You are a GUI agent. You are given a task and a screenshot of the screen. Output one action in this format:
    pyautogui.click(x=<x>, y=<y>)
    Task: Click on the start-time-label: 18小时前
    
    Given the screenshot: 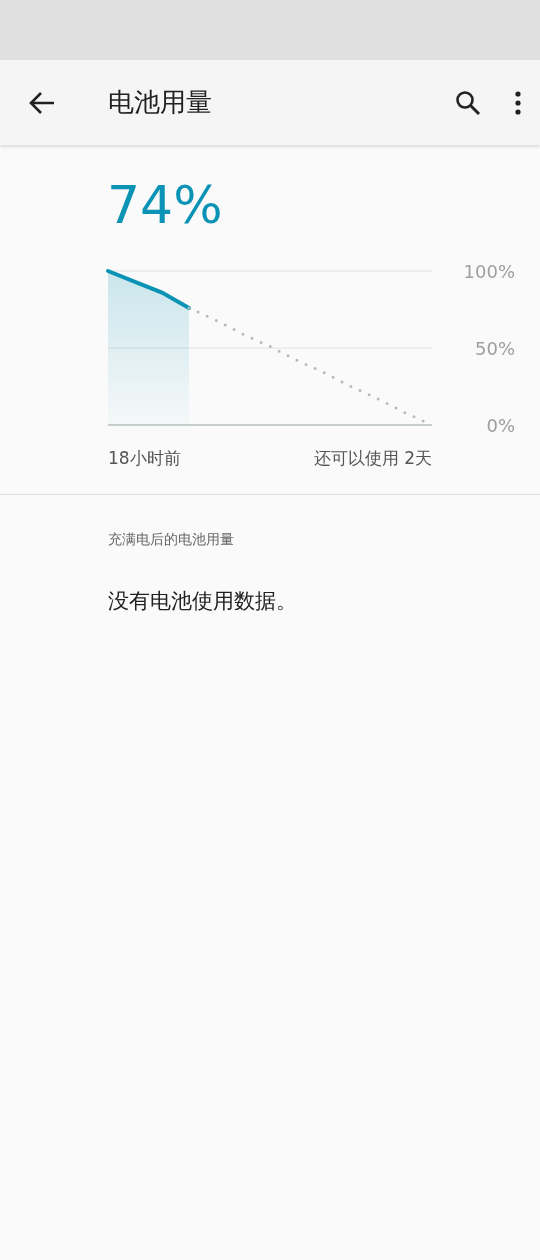 What is the action you would take?
    pyautogui.click(x=144, y=458)
    